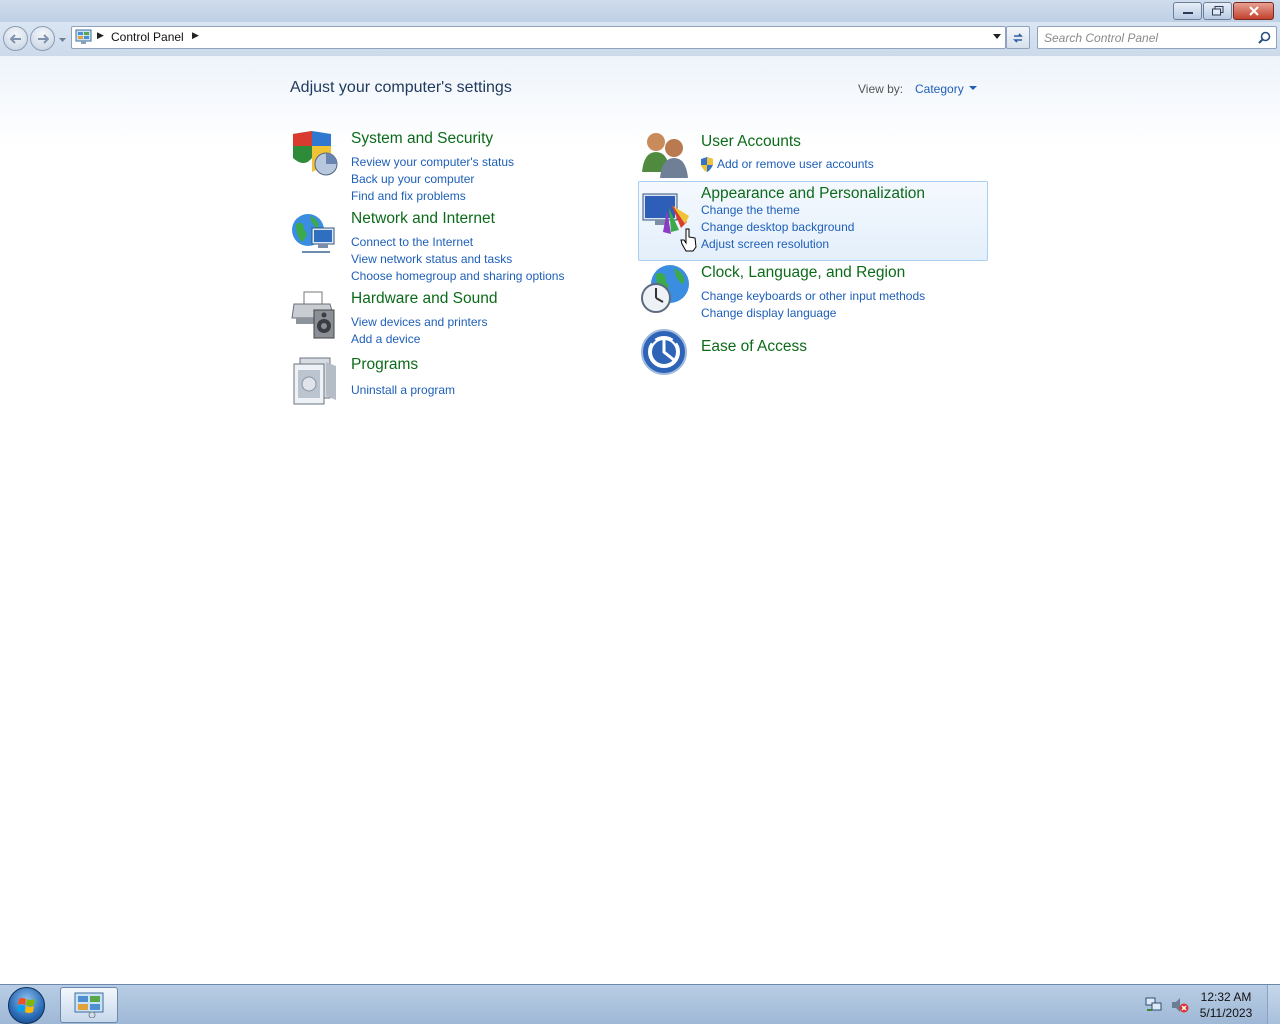 The width and height of the screenshot is (1280, 1024). I want to click on forward-button, so click(42, 38).